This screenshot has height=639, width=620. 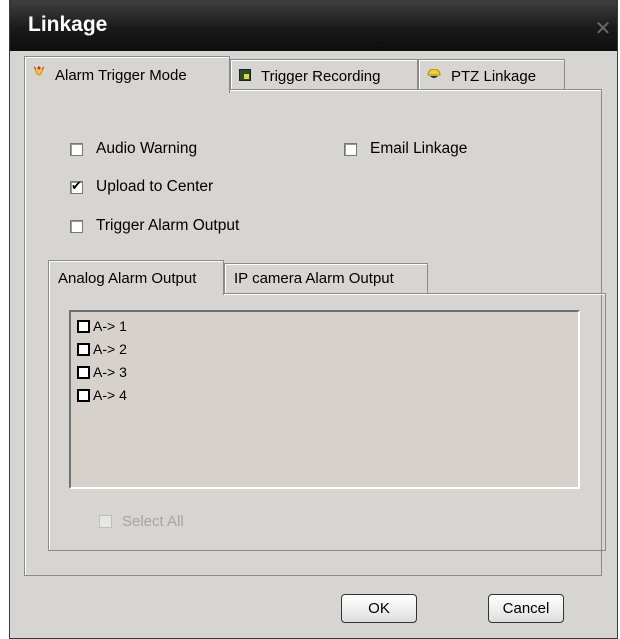 I want to click on close-button: ✕, so click(x=603, y=29).